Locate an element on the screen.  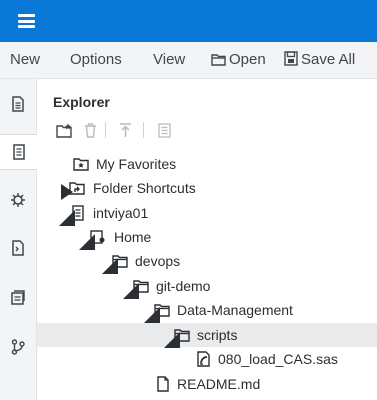
rail-tasks-button is located at coordinates (18, 297).